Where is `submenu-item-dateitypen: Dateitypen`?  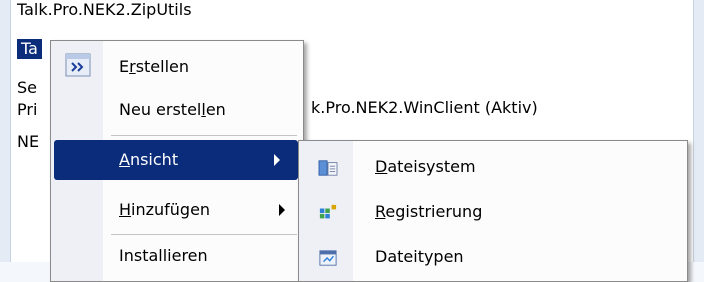
submenu-item-dateitypen: Dateitypen is located at coordinates (493, 257).